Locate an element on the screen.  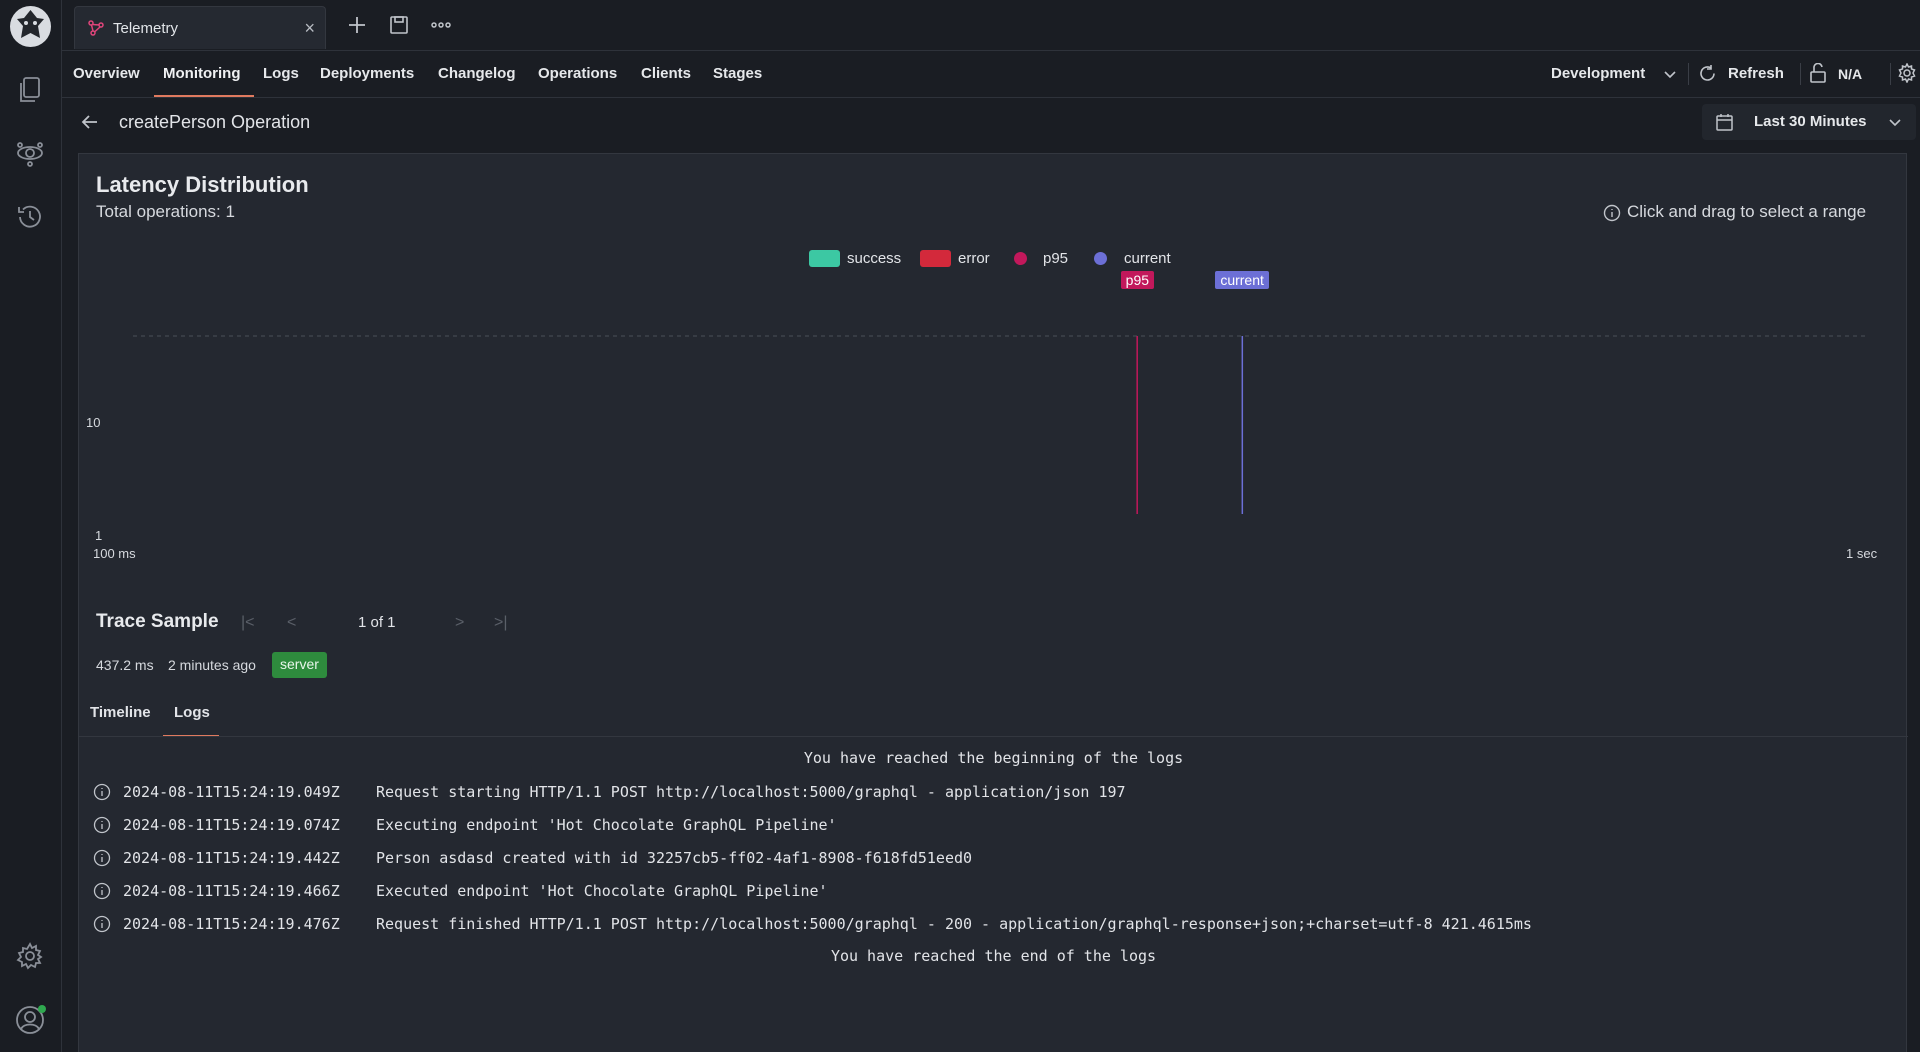
nav-deployments: Deployments is located at coordinates (367, 73).